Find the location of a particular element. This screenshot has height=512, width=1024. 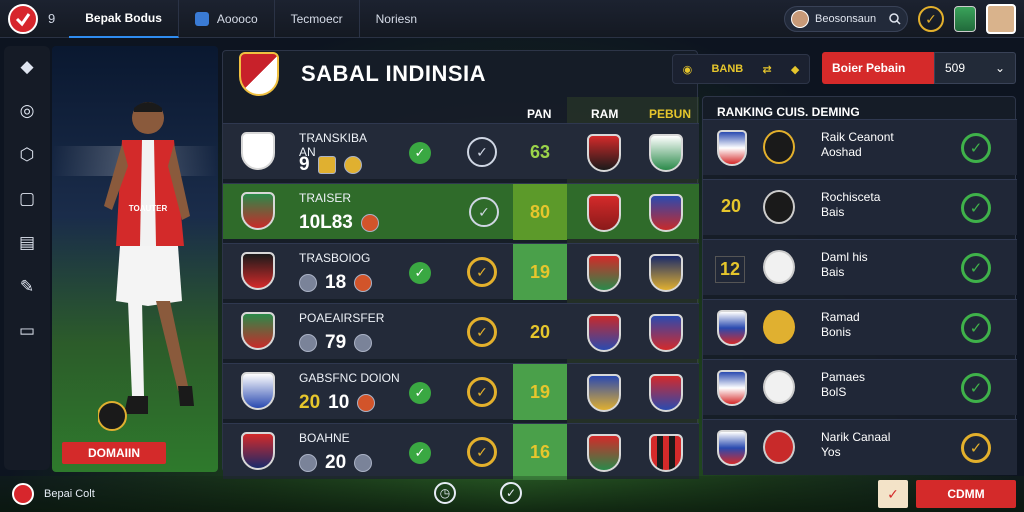

clock-icon: ◷ is located at coordinates (445, 493).